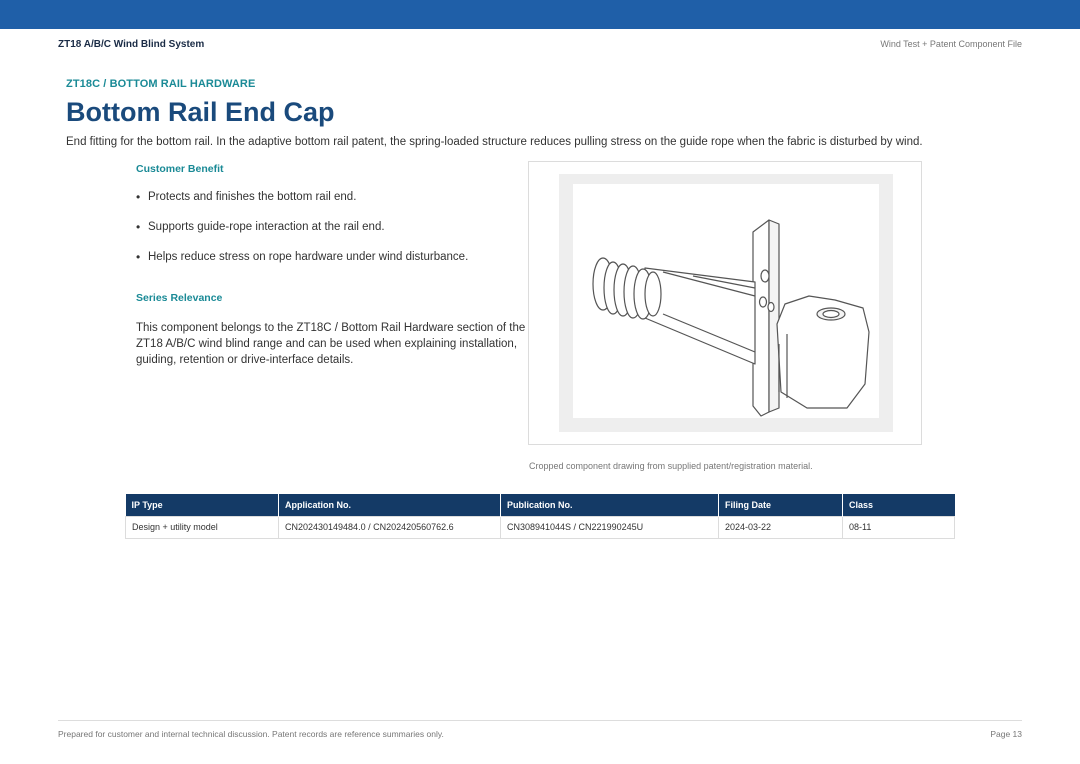 The height and width of the screenshot is (764, 1080). Describe the element at coordinates (389, 527) in the screenshot. I see `application-no-cell: CN202430149484.0 / CN202420560762.6` at that location.